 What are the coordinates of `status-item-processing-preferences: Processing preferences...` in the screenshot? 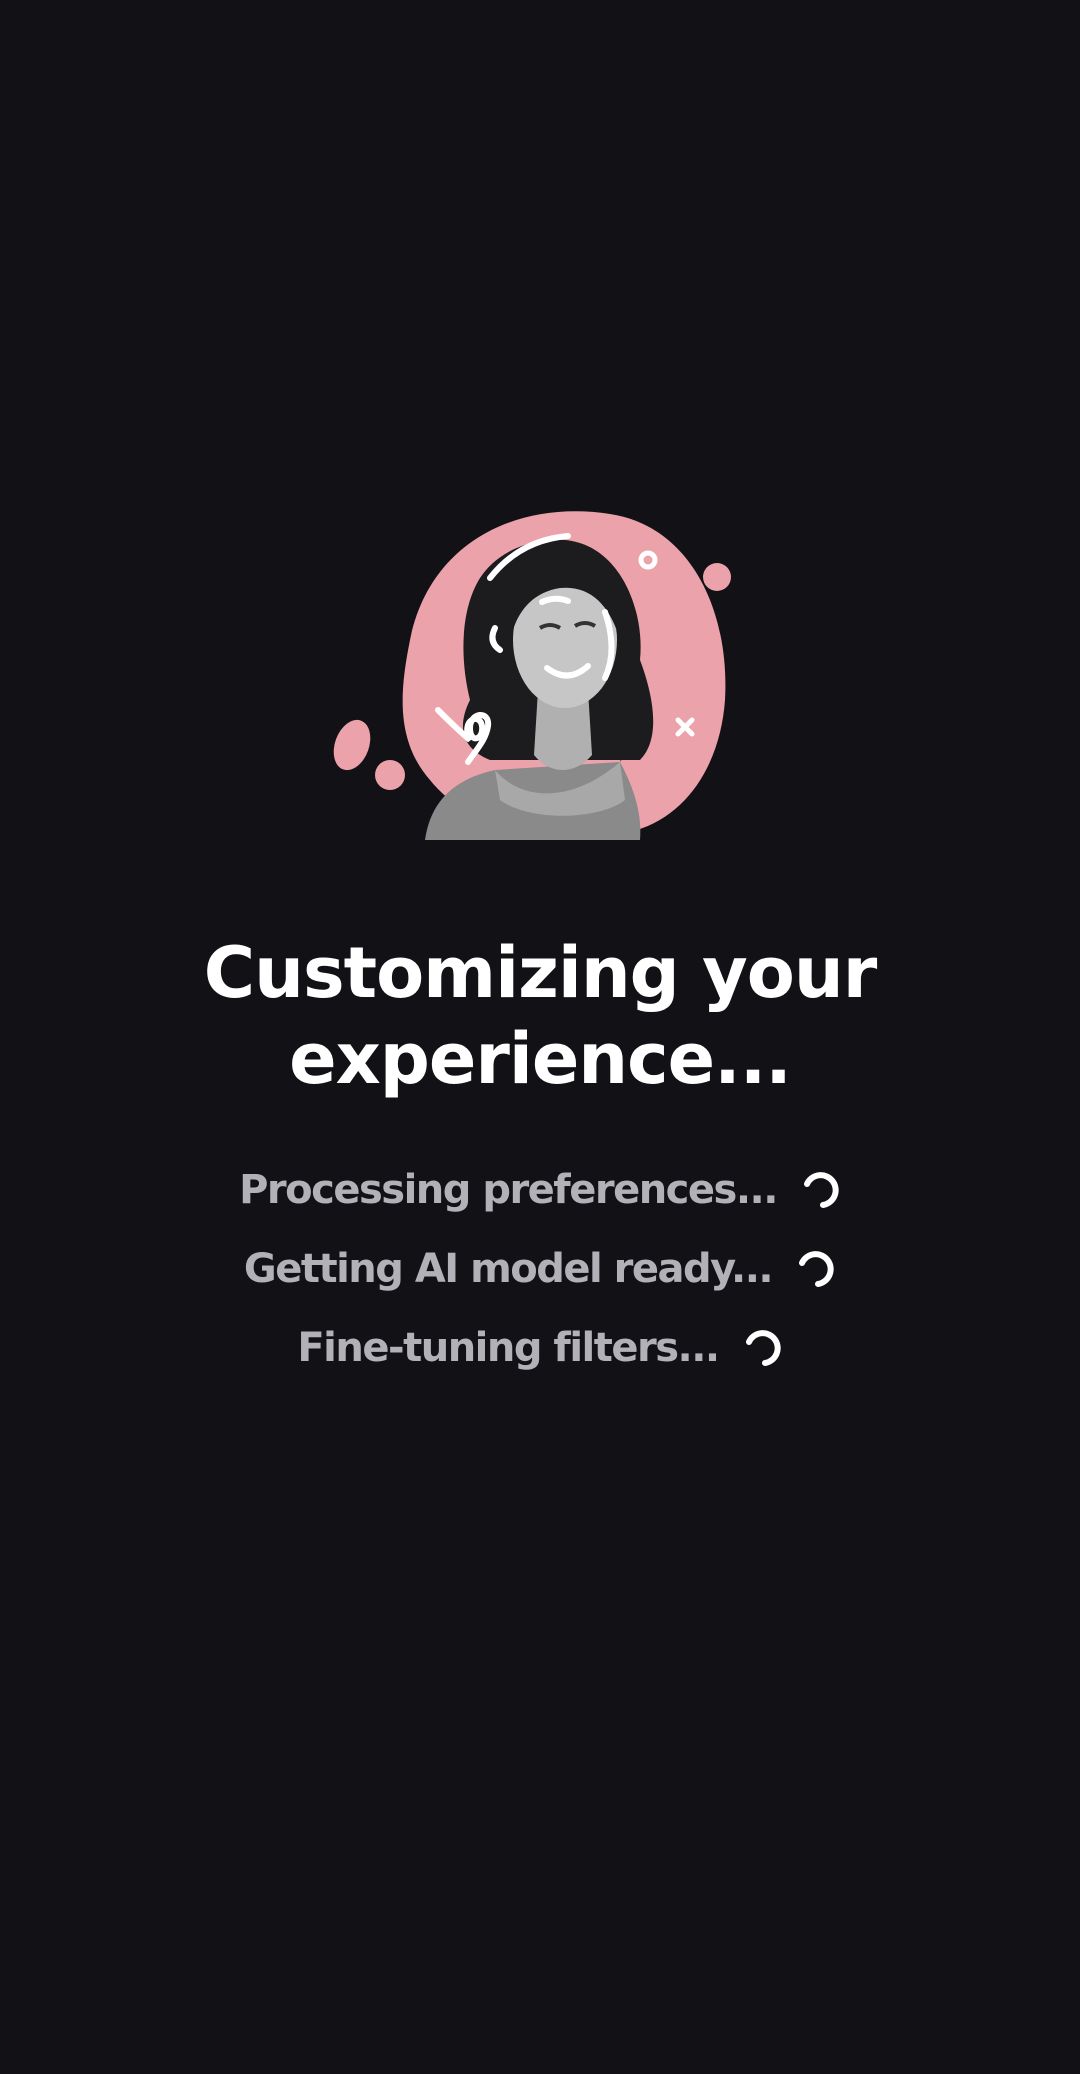 It's located at (540, 1189).